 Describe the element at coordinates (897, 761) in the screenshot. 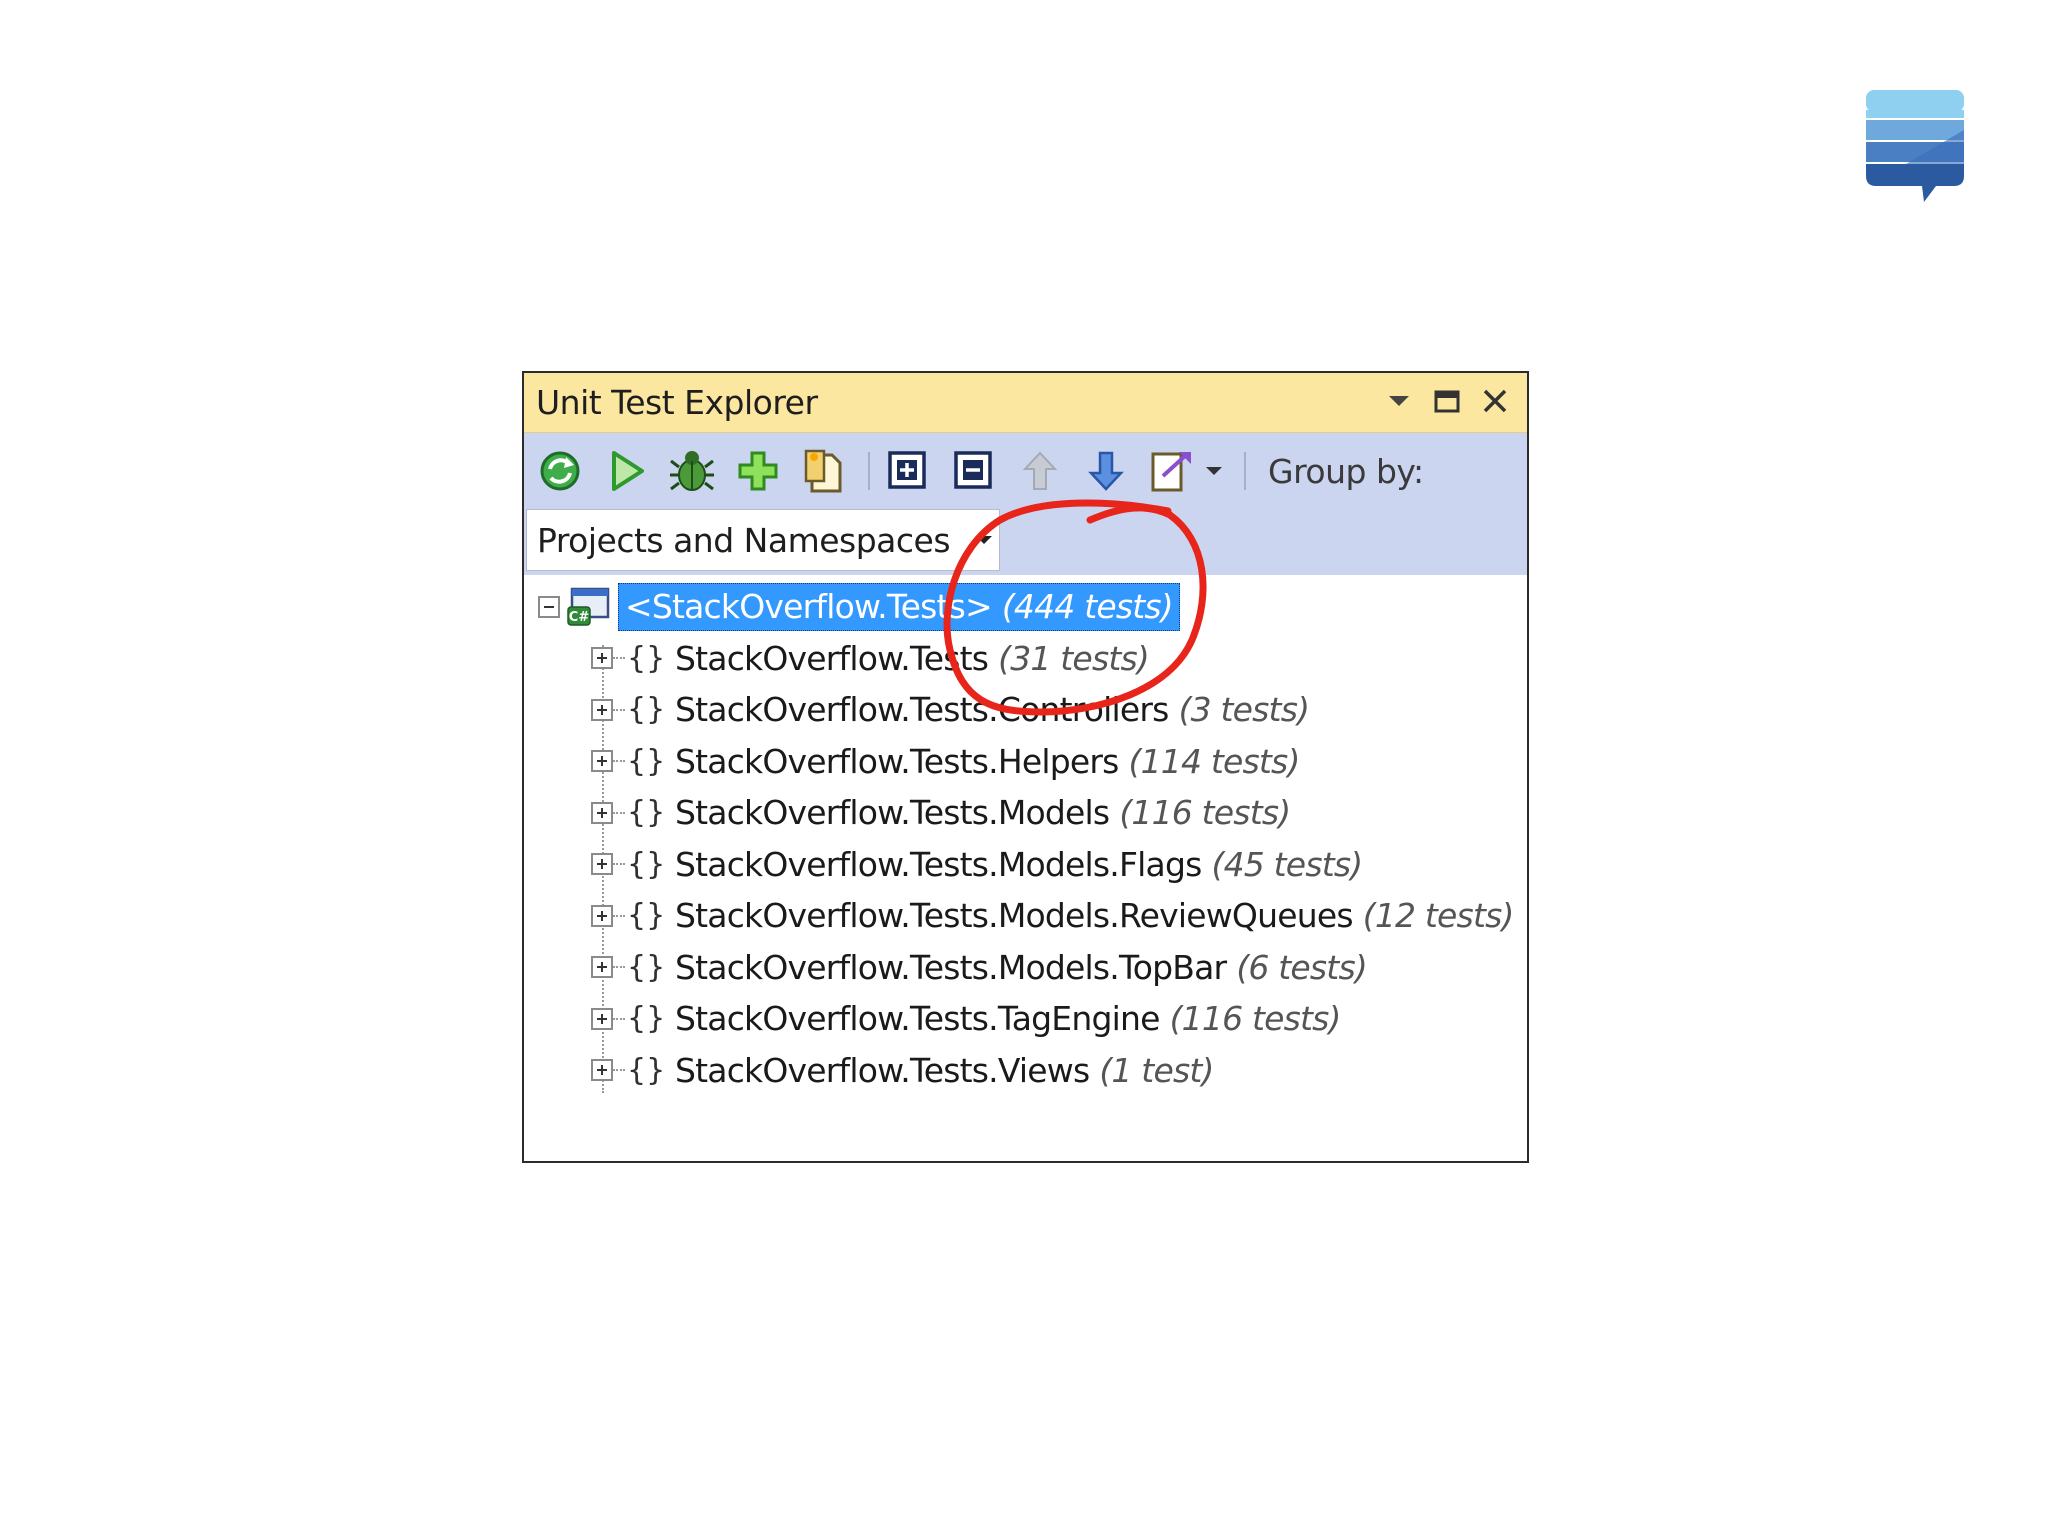

I see `node-label: StackOverflow.Tests.Helpers` at that location.